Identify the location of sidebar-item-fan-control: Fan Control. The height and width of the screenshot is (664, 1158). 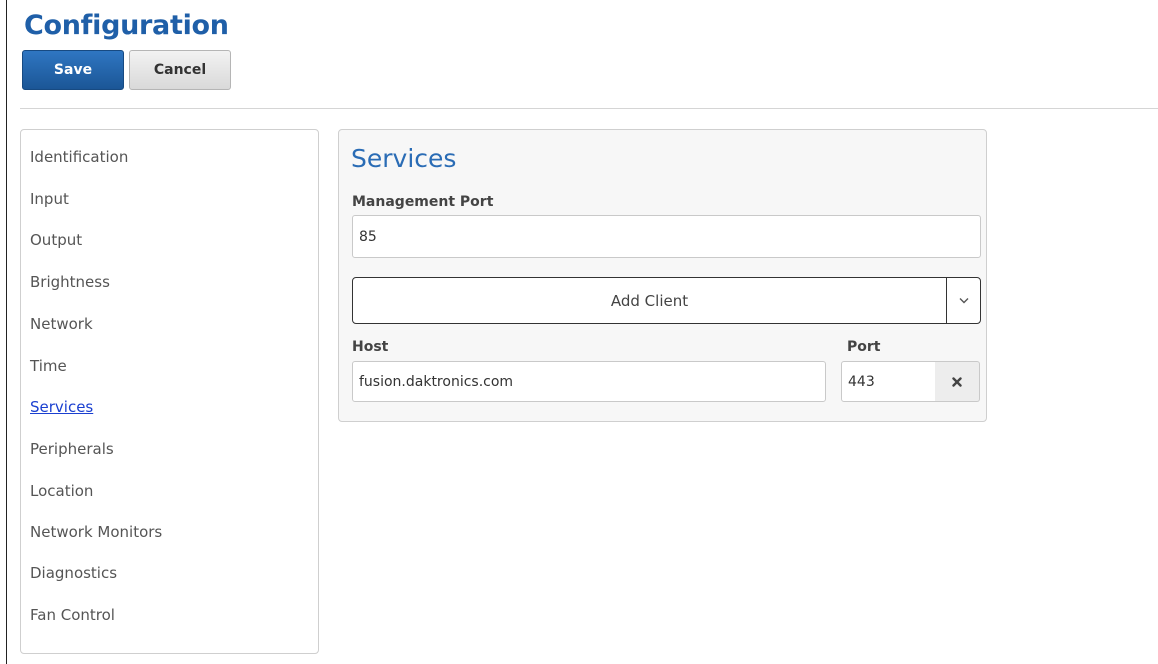
(72, 615).